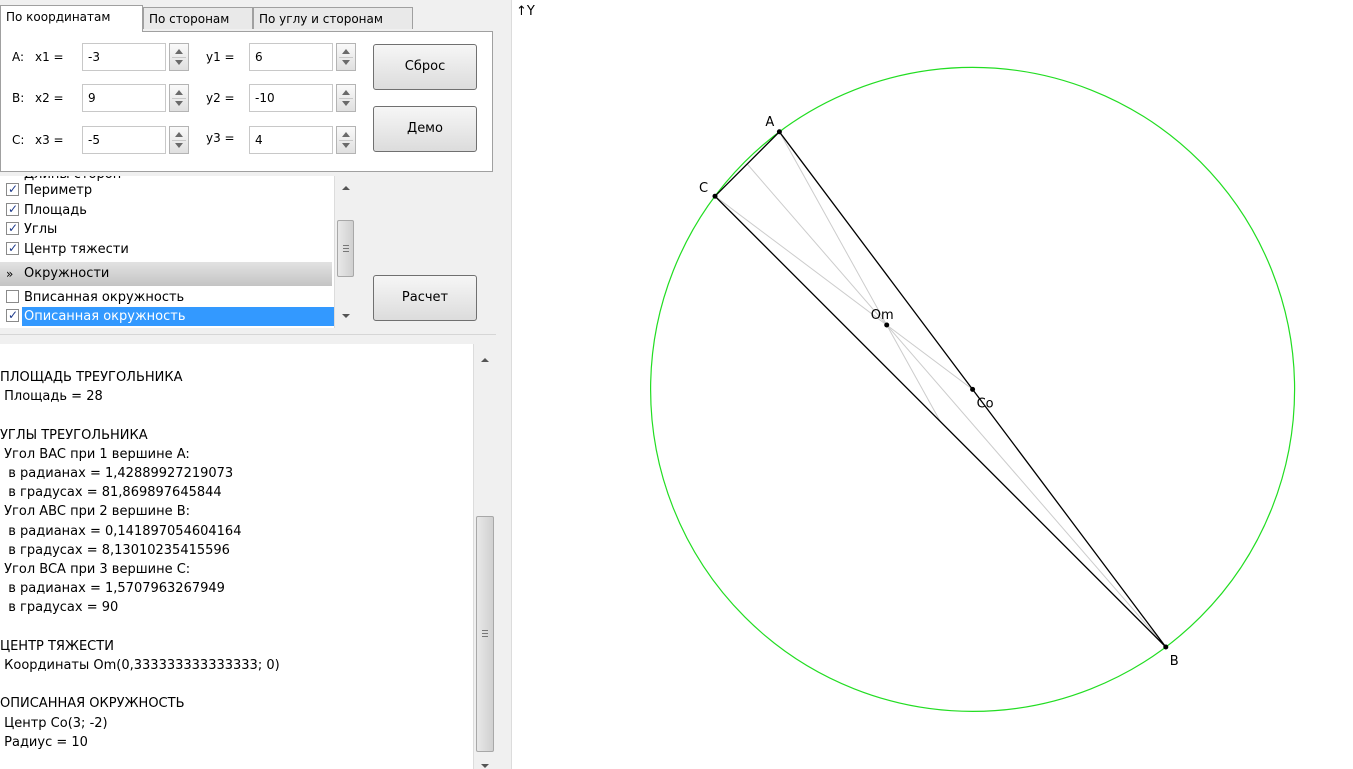  I want to click on y1-label: y1 =, so click(220, 57).